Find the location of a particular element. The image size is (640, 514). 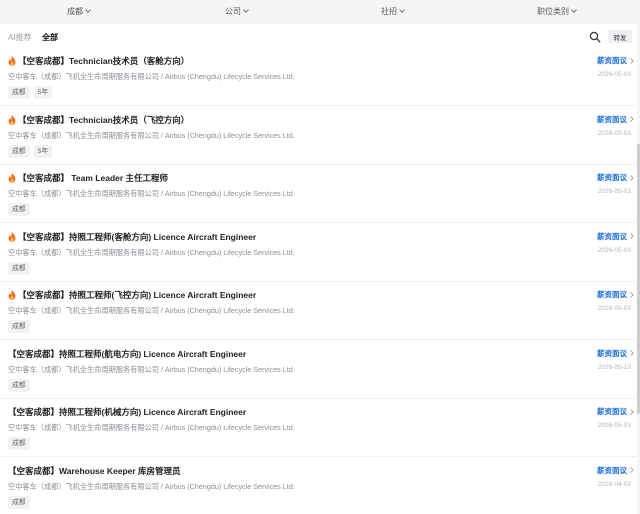

filter-bar: 成都 公司 社招 职位类别 is located at coordinates (320, 12).